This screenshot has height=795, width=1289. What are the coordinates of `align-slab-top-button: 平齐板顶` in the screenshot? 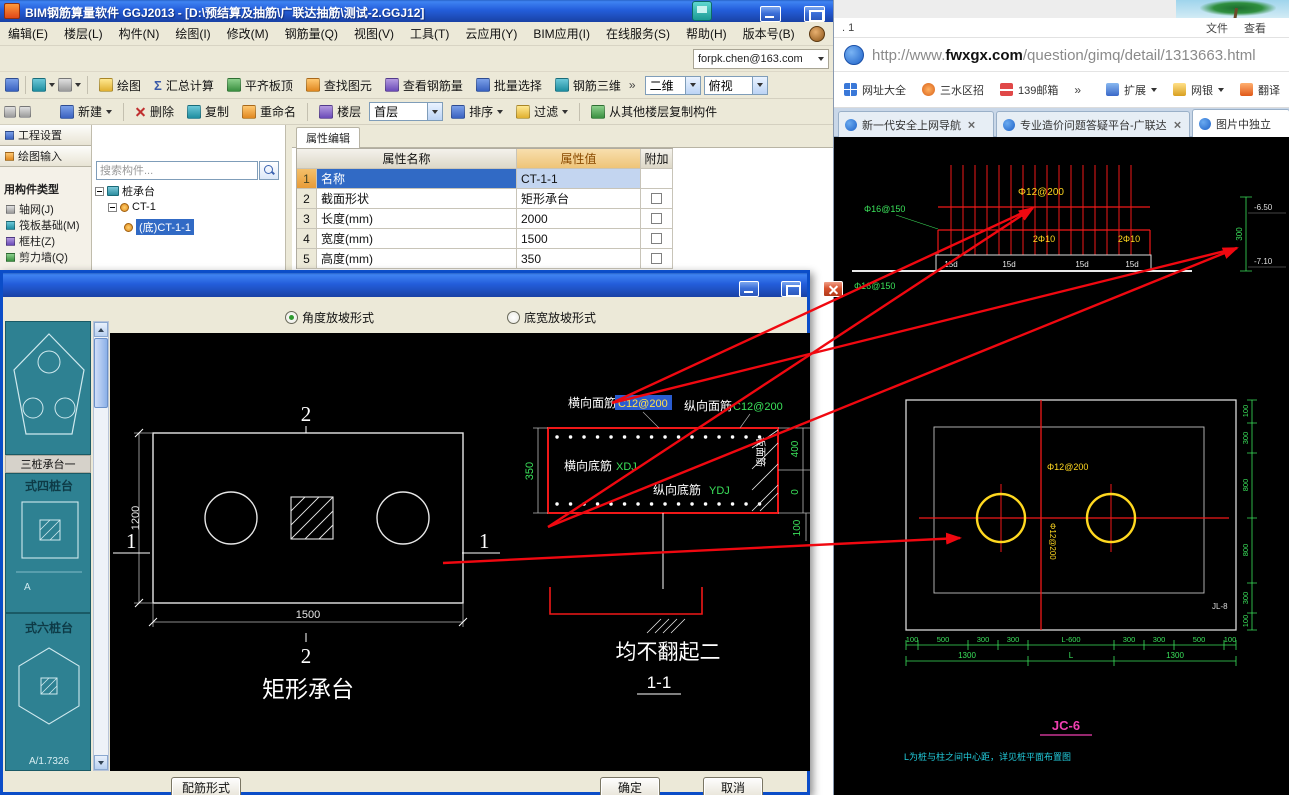 It's located at (260, 85).